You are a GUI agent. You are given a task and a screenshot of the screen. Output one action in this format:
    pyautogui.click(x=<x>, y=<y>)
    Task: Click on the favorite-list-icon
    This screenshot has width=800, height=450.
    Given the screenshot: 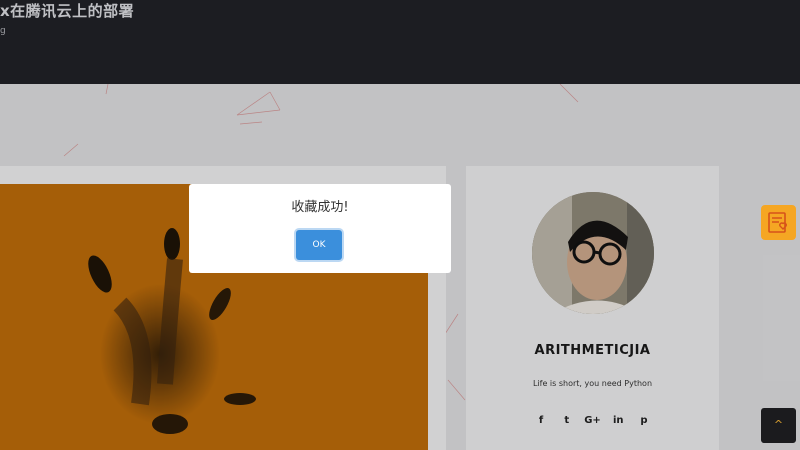 What is the action you would take?
    pyautogui.click(x=777, y=222)
    